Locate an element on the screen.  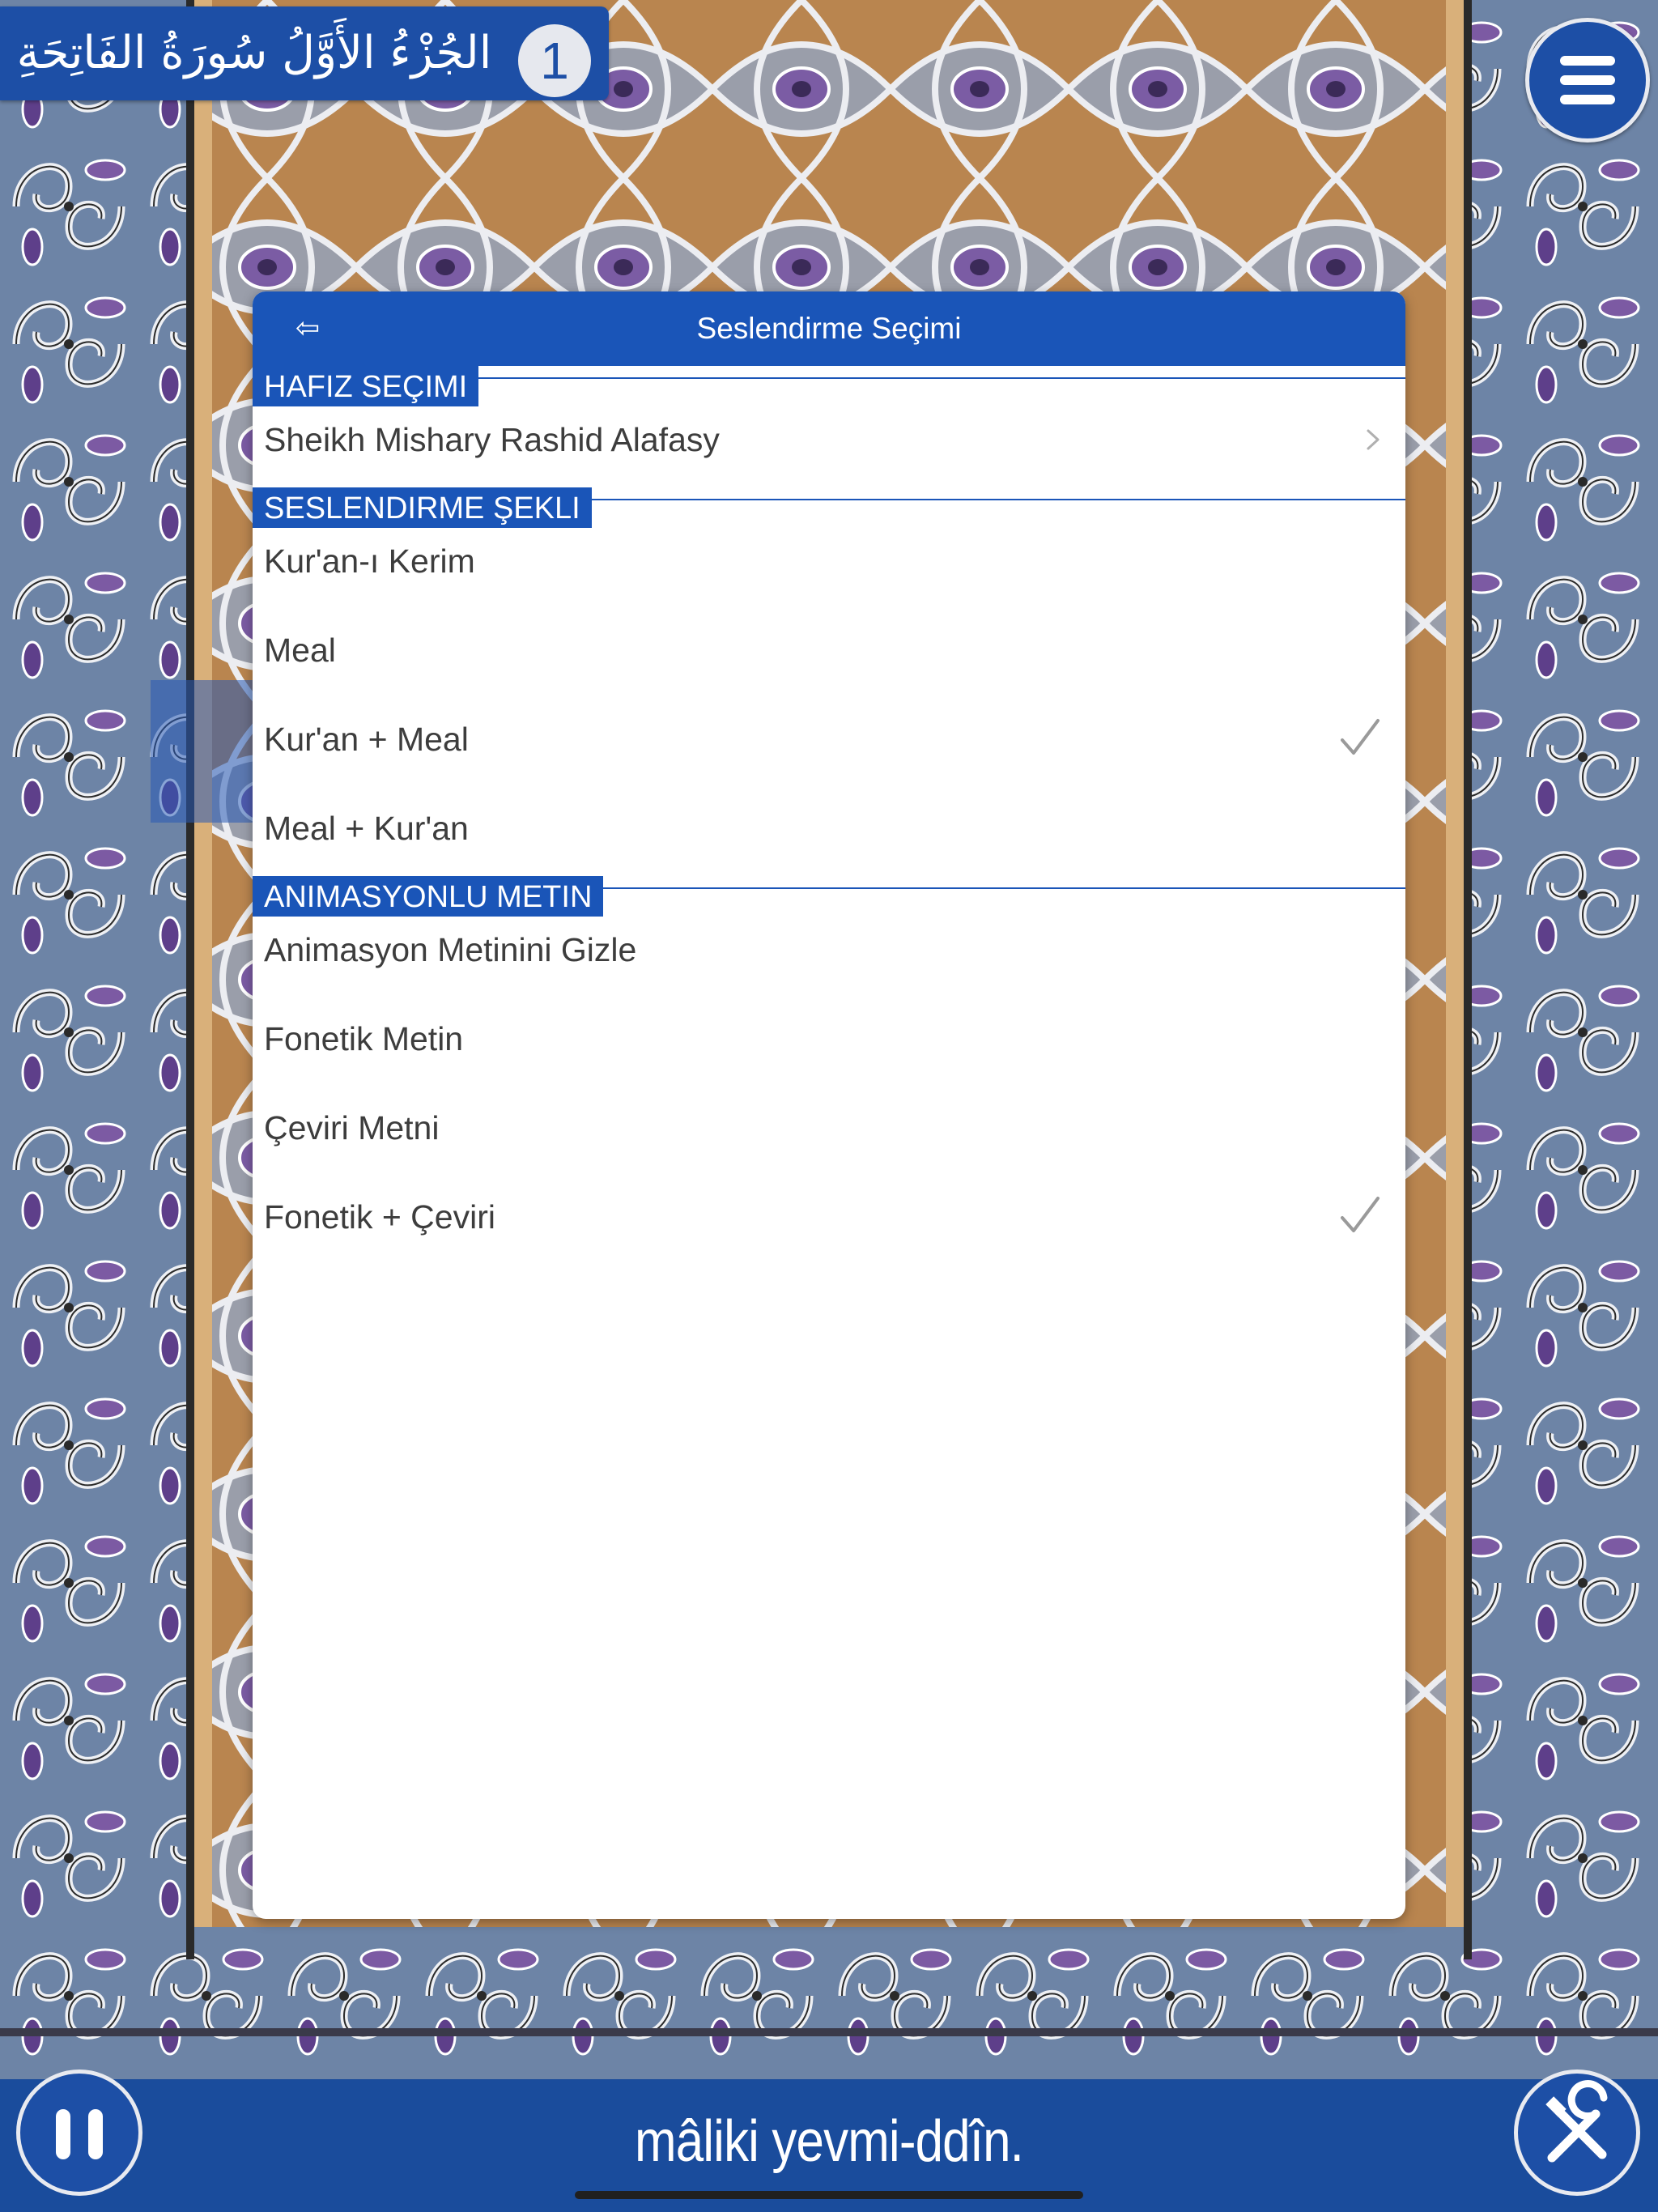
list-item-meal-quran: Meal + Kur'an is located at coordinates (829, 829).